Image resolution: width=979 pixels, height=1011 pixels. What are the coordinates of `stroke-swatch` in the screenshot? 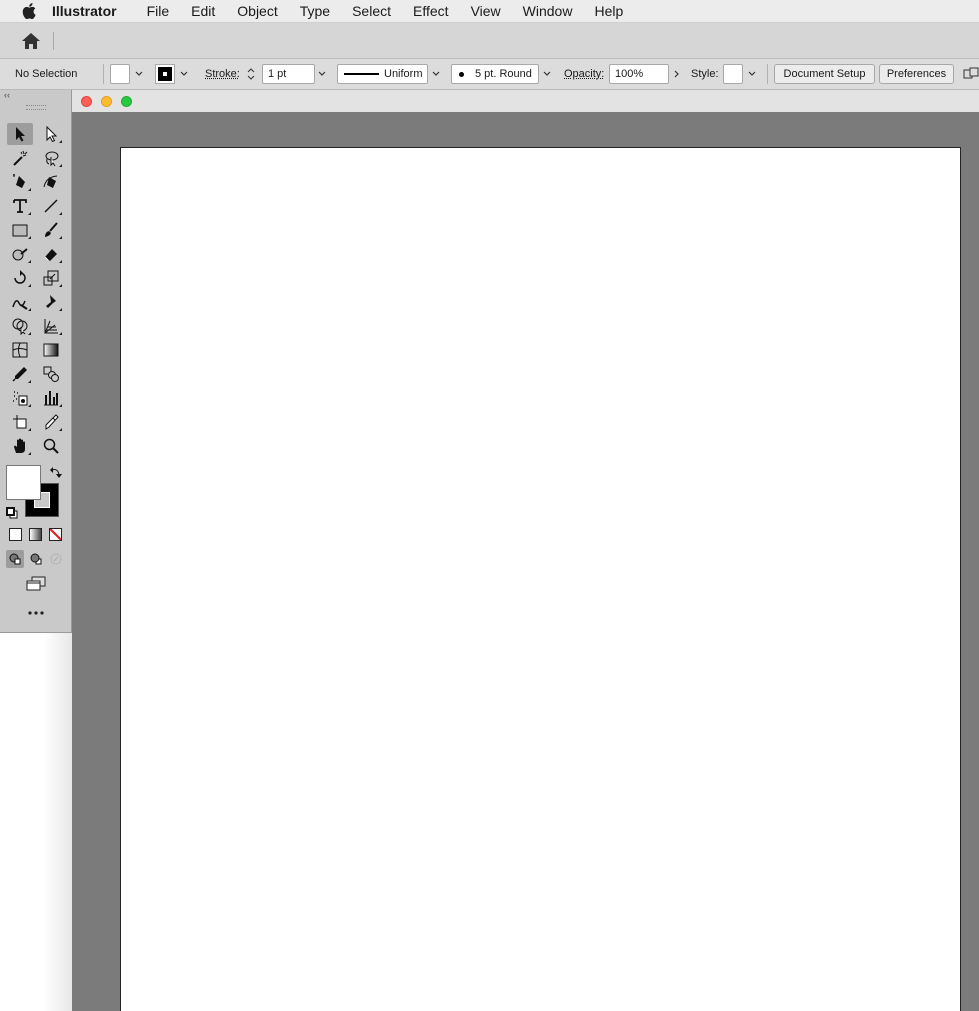 It's located at (165, 74).